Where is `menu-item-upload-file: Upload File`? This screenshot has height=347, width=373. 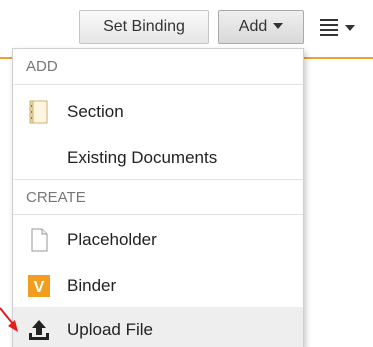 menu-item-upload-file: Upload File is located at coordinates (158, 327).